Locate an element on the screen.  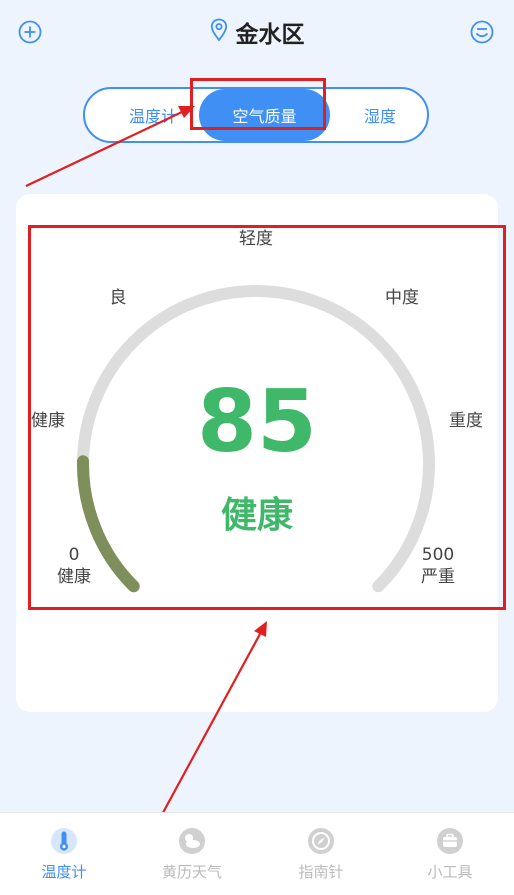
compass-icon is located at coordinates (321, 841).